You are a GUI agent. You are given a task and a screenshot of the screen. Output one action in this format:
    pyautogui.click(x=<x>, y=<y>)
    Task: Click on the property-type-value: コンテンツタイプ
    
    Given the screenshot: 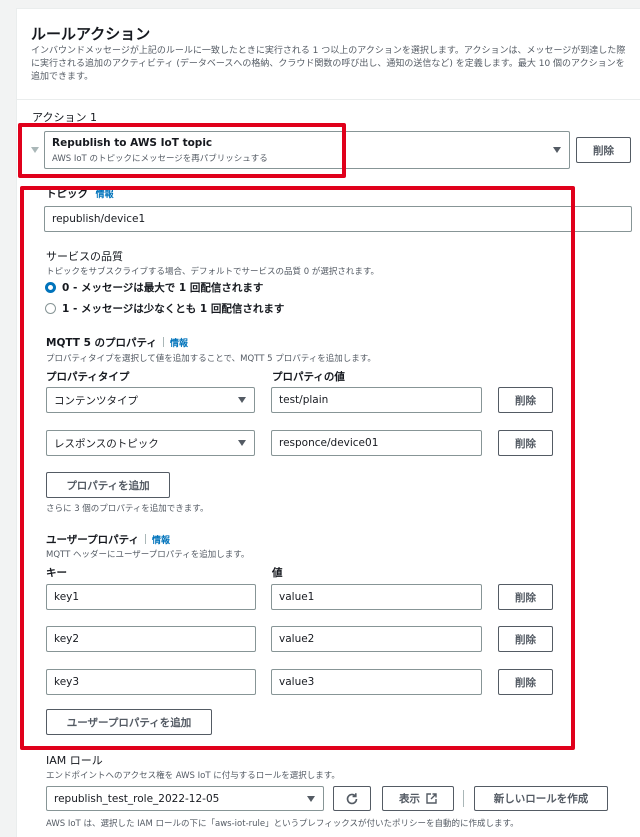 What is the action you would take?
    pyautogui.click(x=96, y=400)
    